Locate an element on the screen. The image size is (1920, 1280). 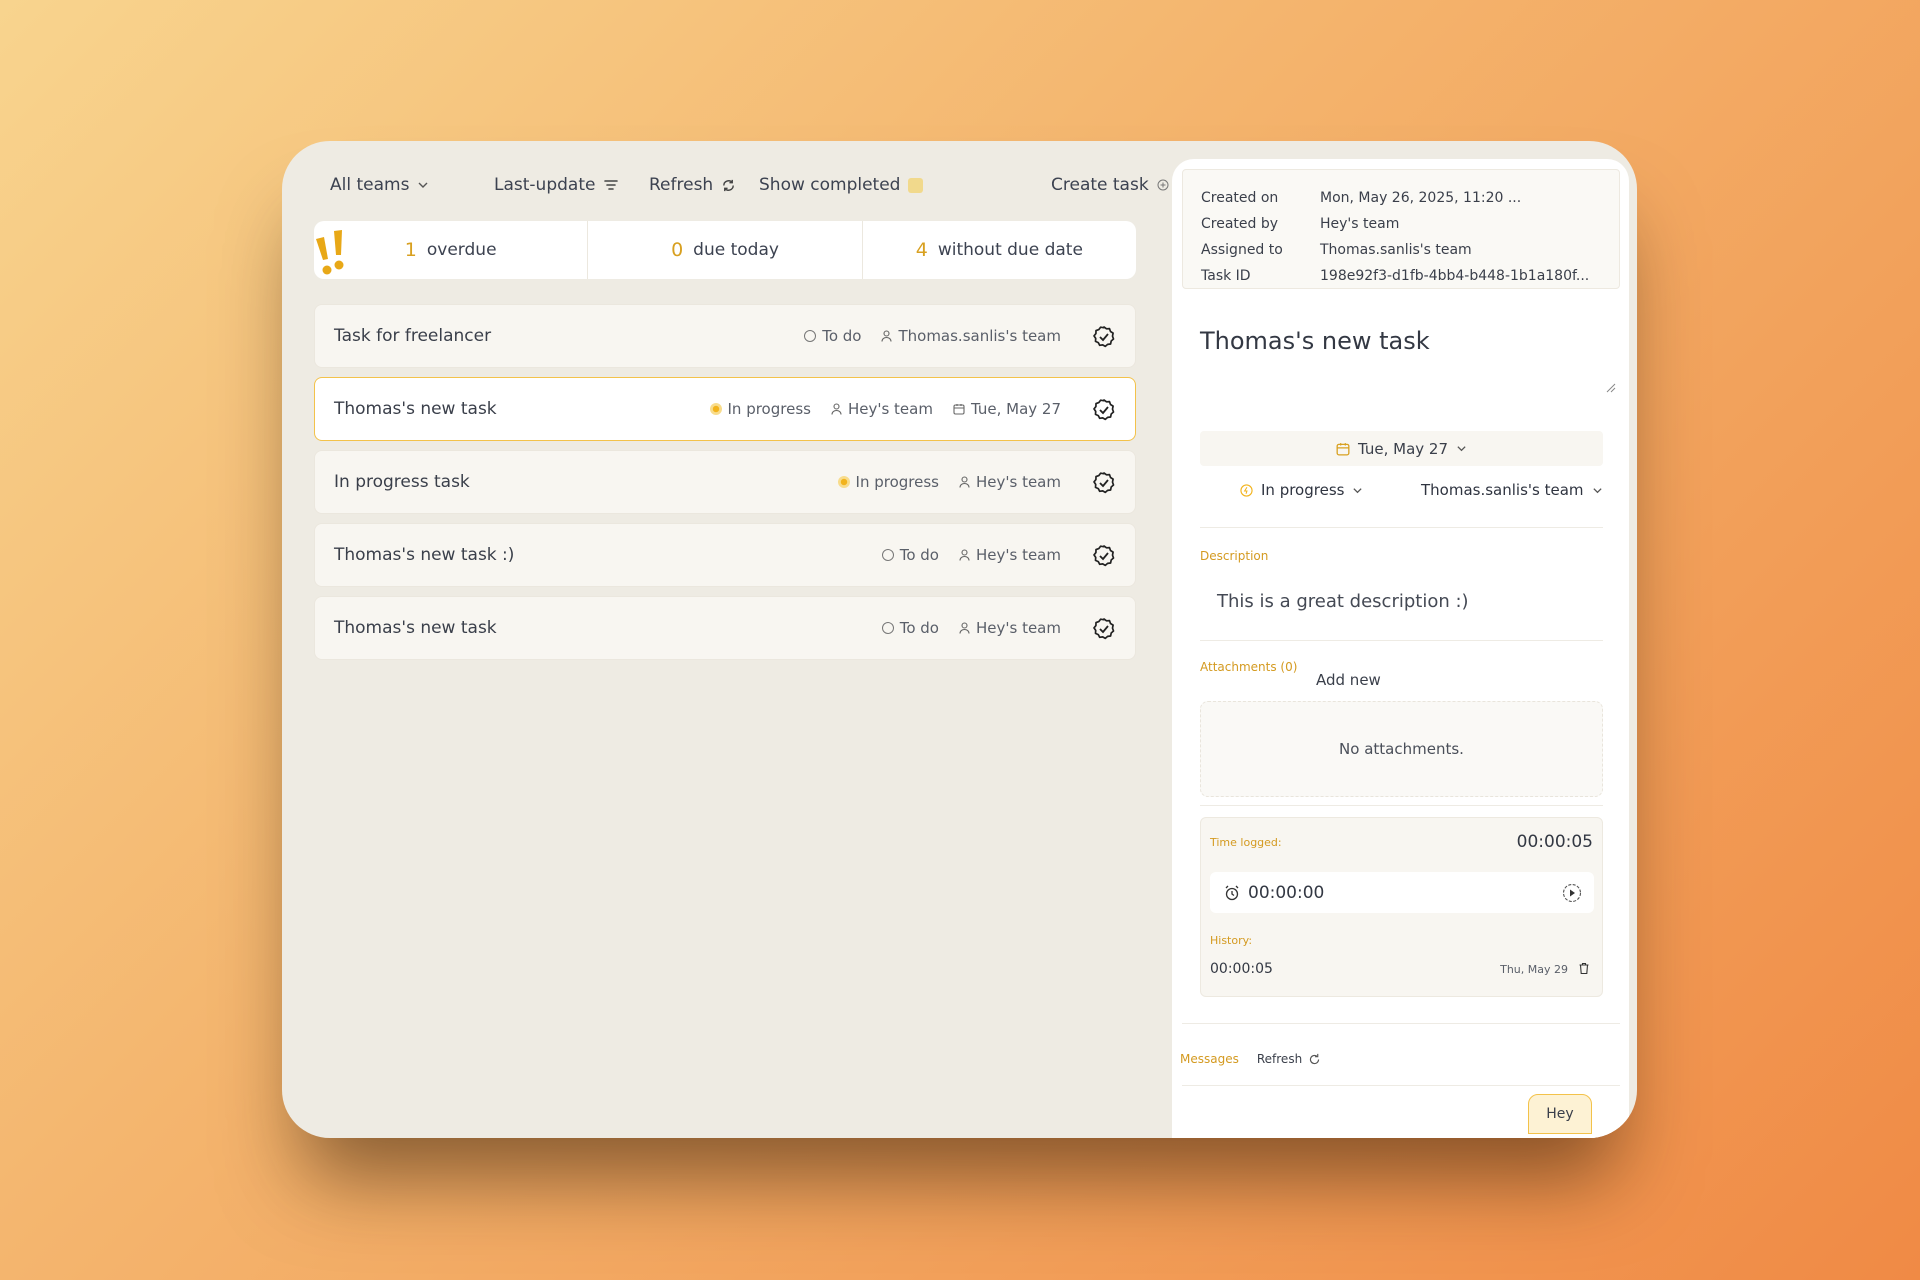
team-dropdown: Thomas.sanlis's team is located at coordinates (1512, 490).